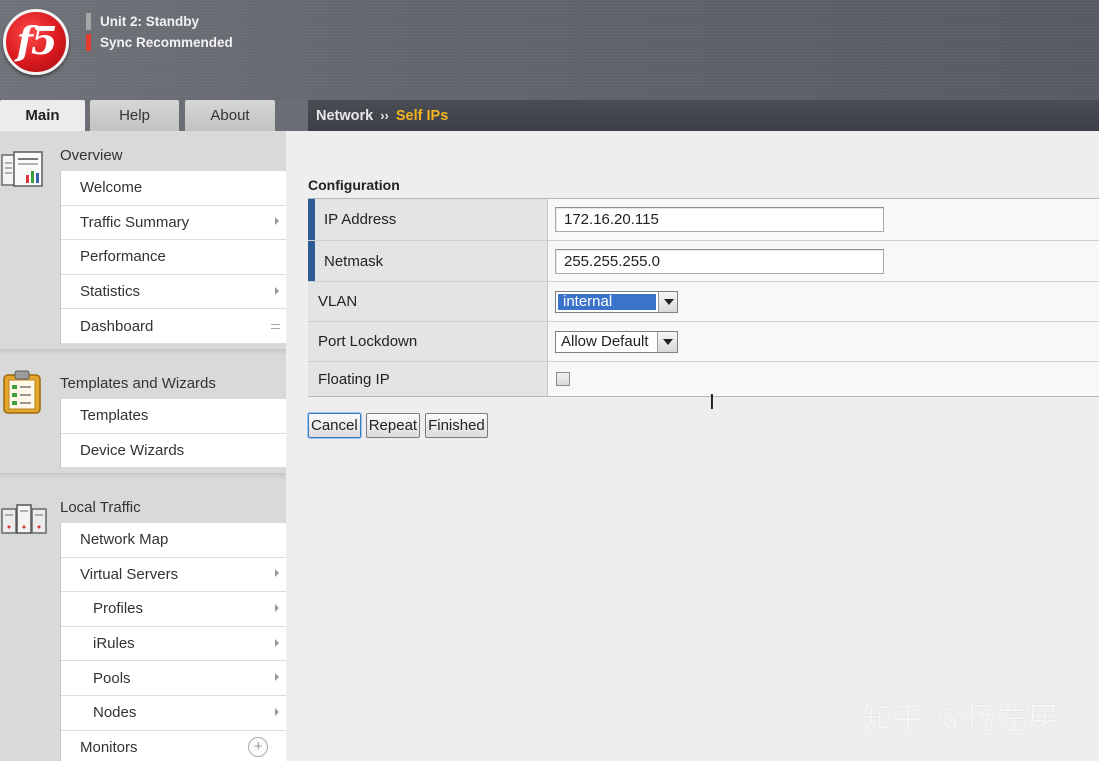 The height and width of the screenshot is (761, 1099). What do you see at coordinates (115, 713) in the screenshot?
I see `sidebar-item-label: Nodes` at bounding box center [115, 713].